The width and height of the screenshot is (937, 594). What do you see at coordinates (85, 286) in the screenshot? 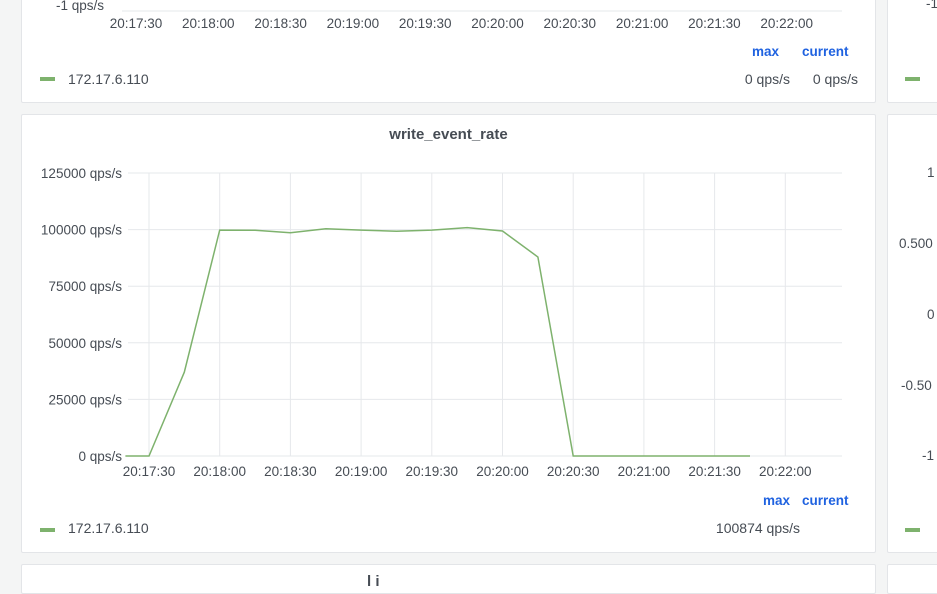
I see `y-tick-label: 75000 qps/s` at bounding box center [85, 286].